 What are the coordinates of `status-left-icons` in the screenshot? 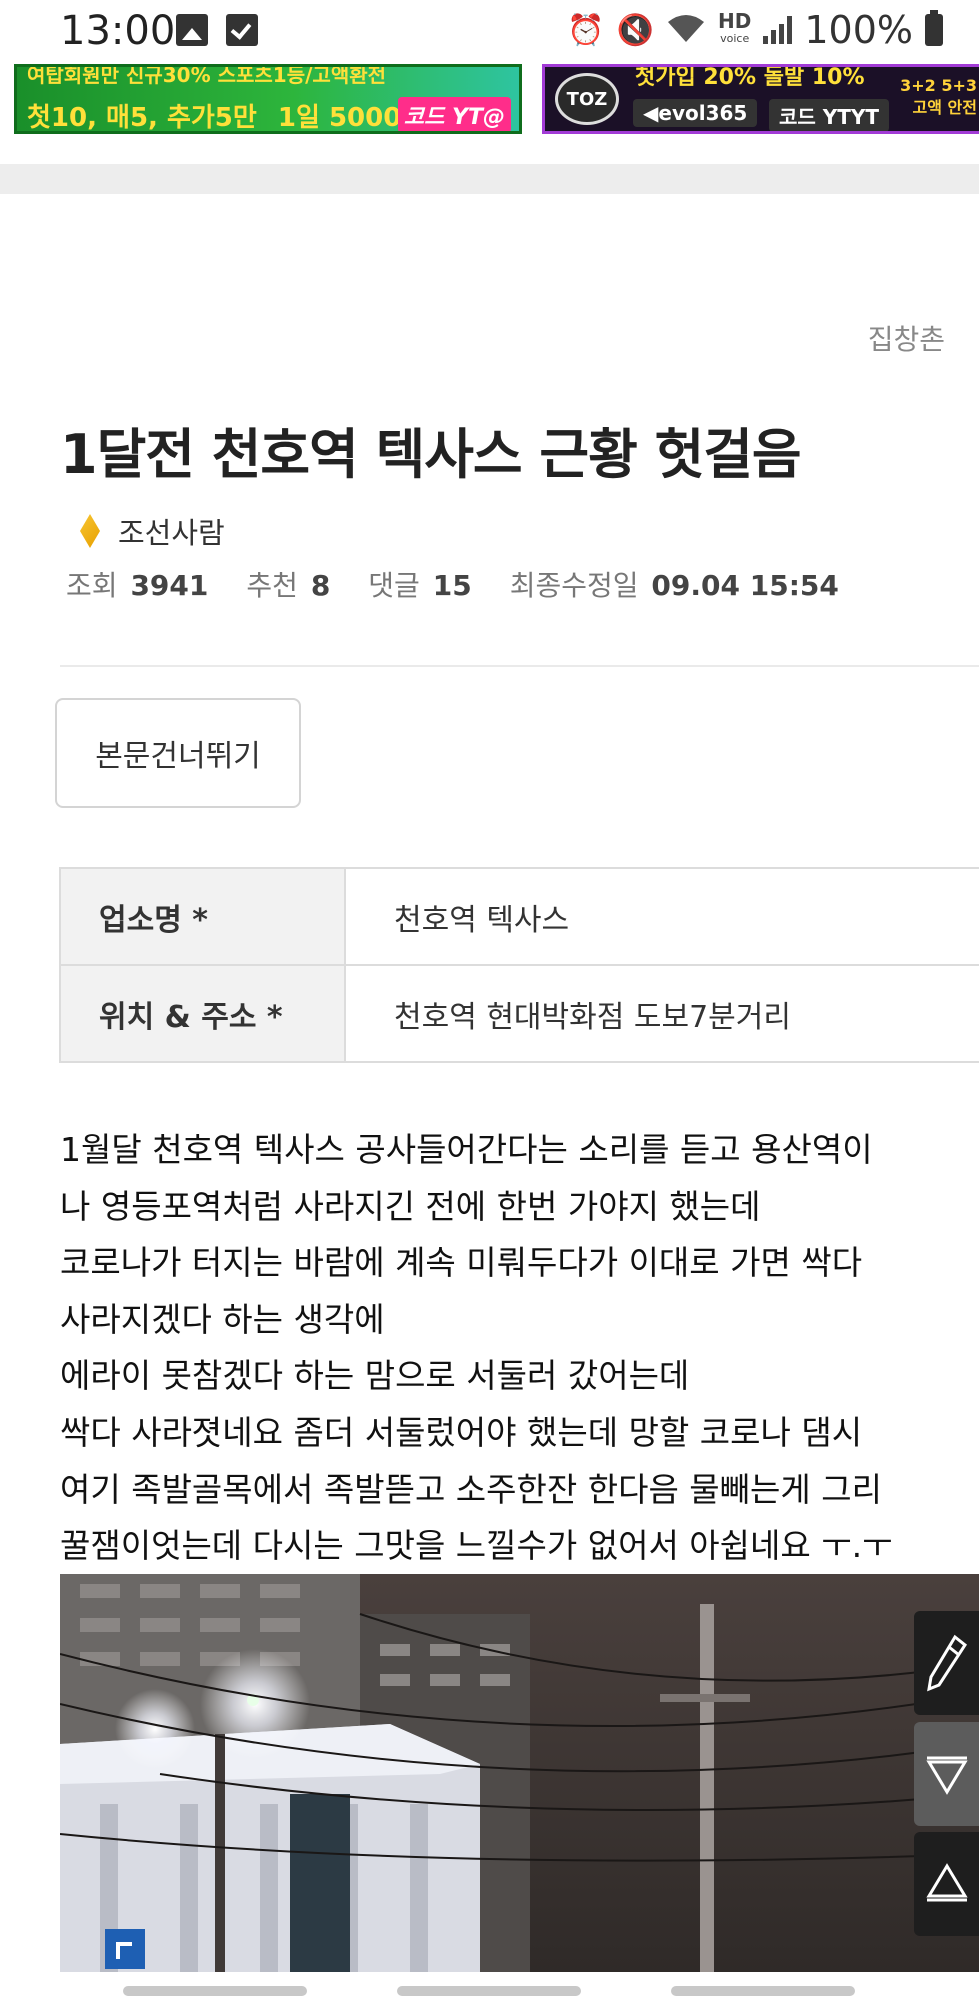 It's located at (217, 30).